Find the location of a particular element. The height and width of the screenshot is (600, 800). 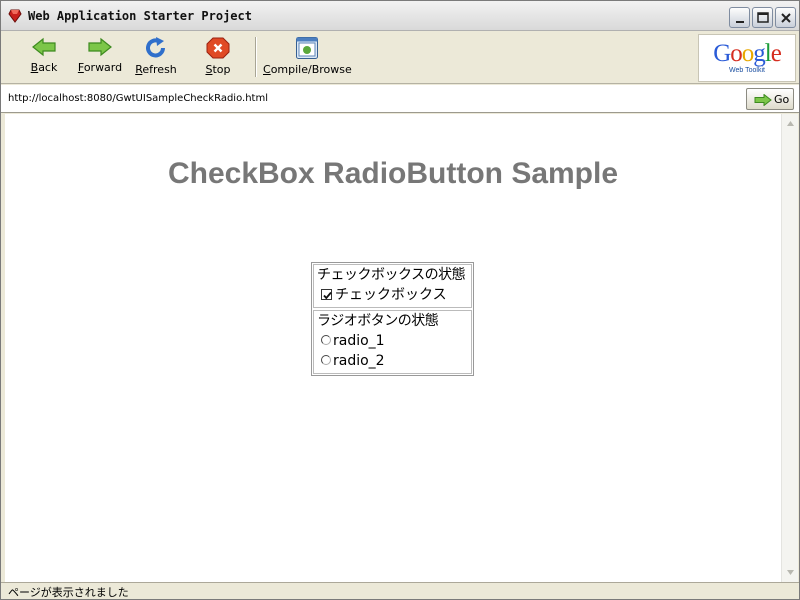

logo-word: Google is located at coordinates (747, 53).